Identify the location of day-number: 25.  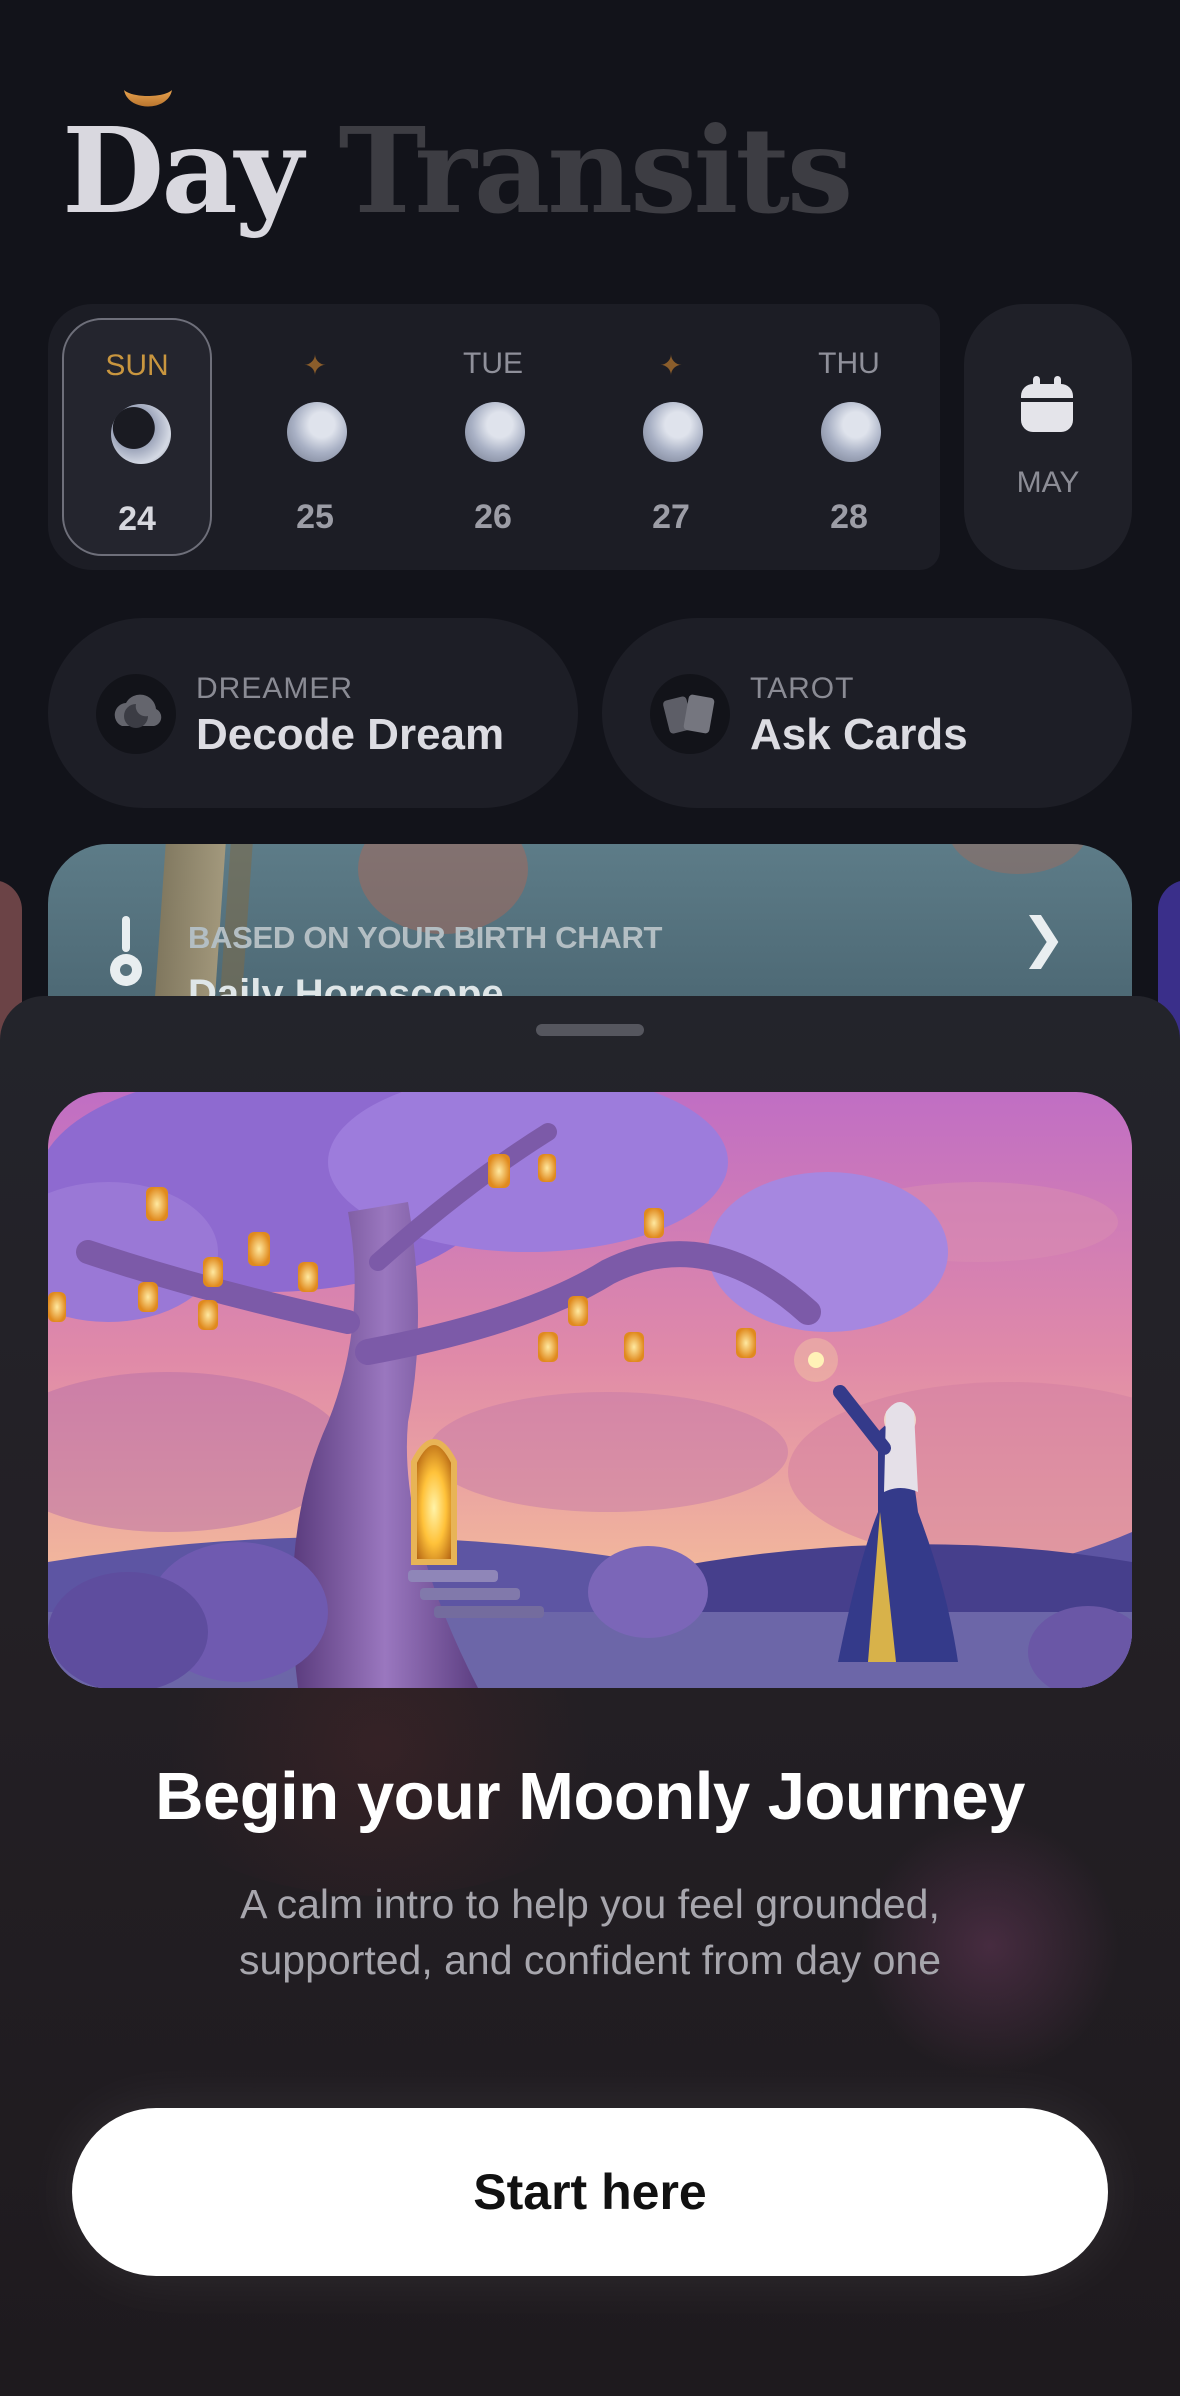
(315, 517).